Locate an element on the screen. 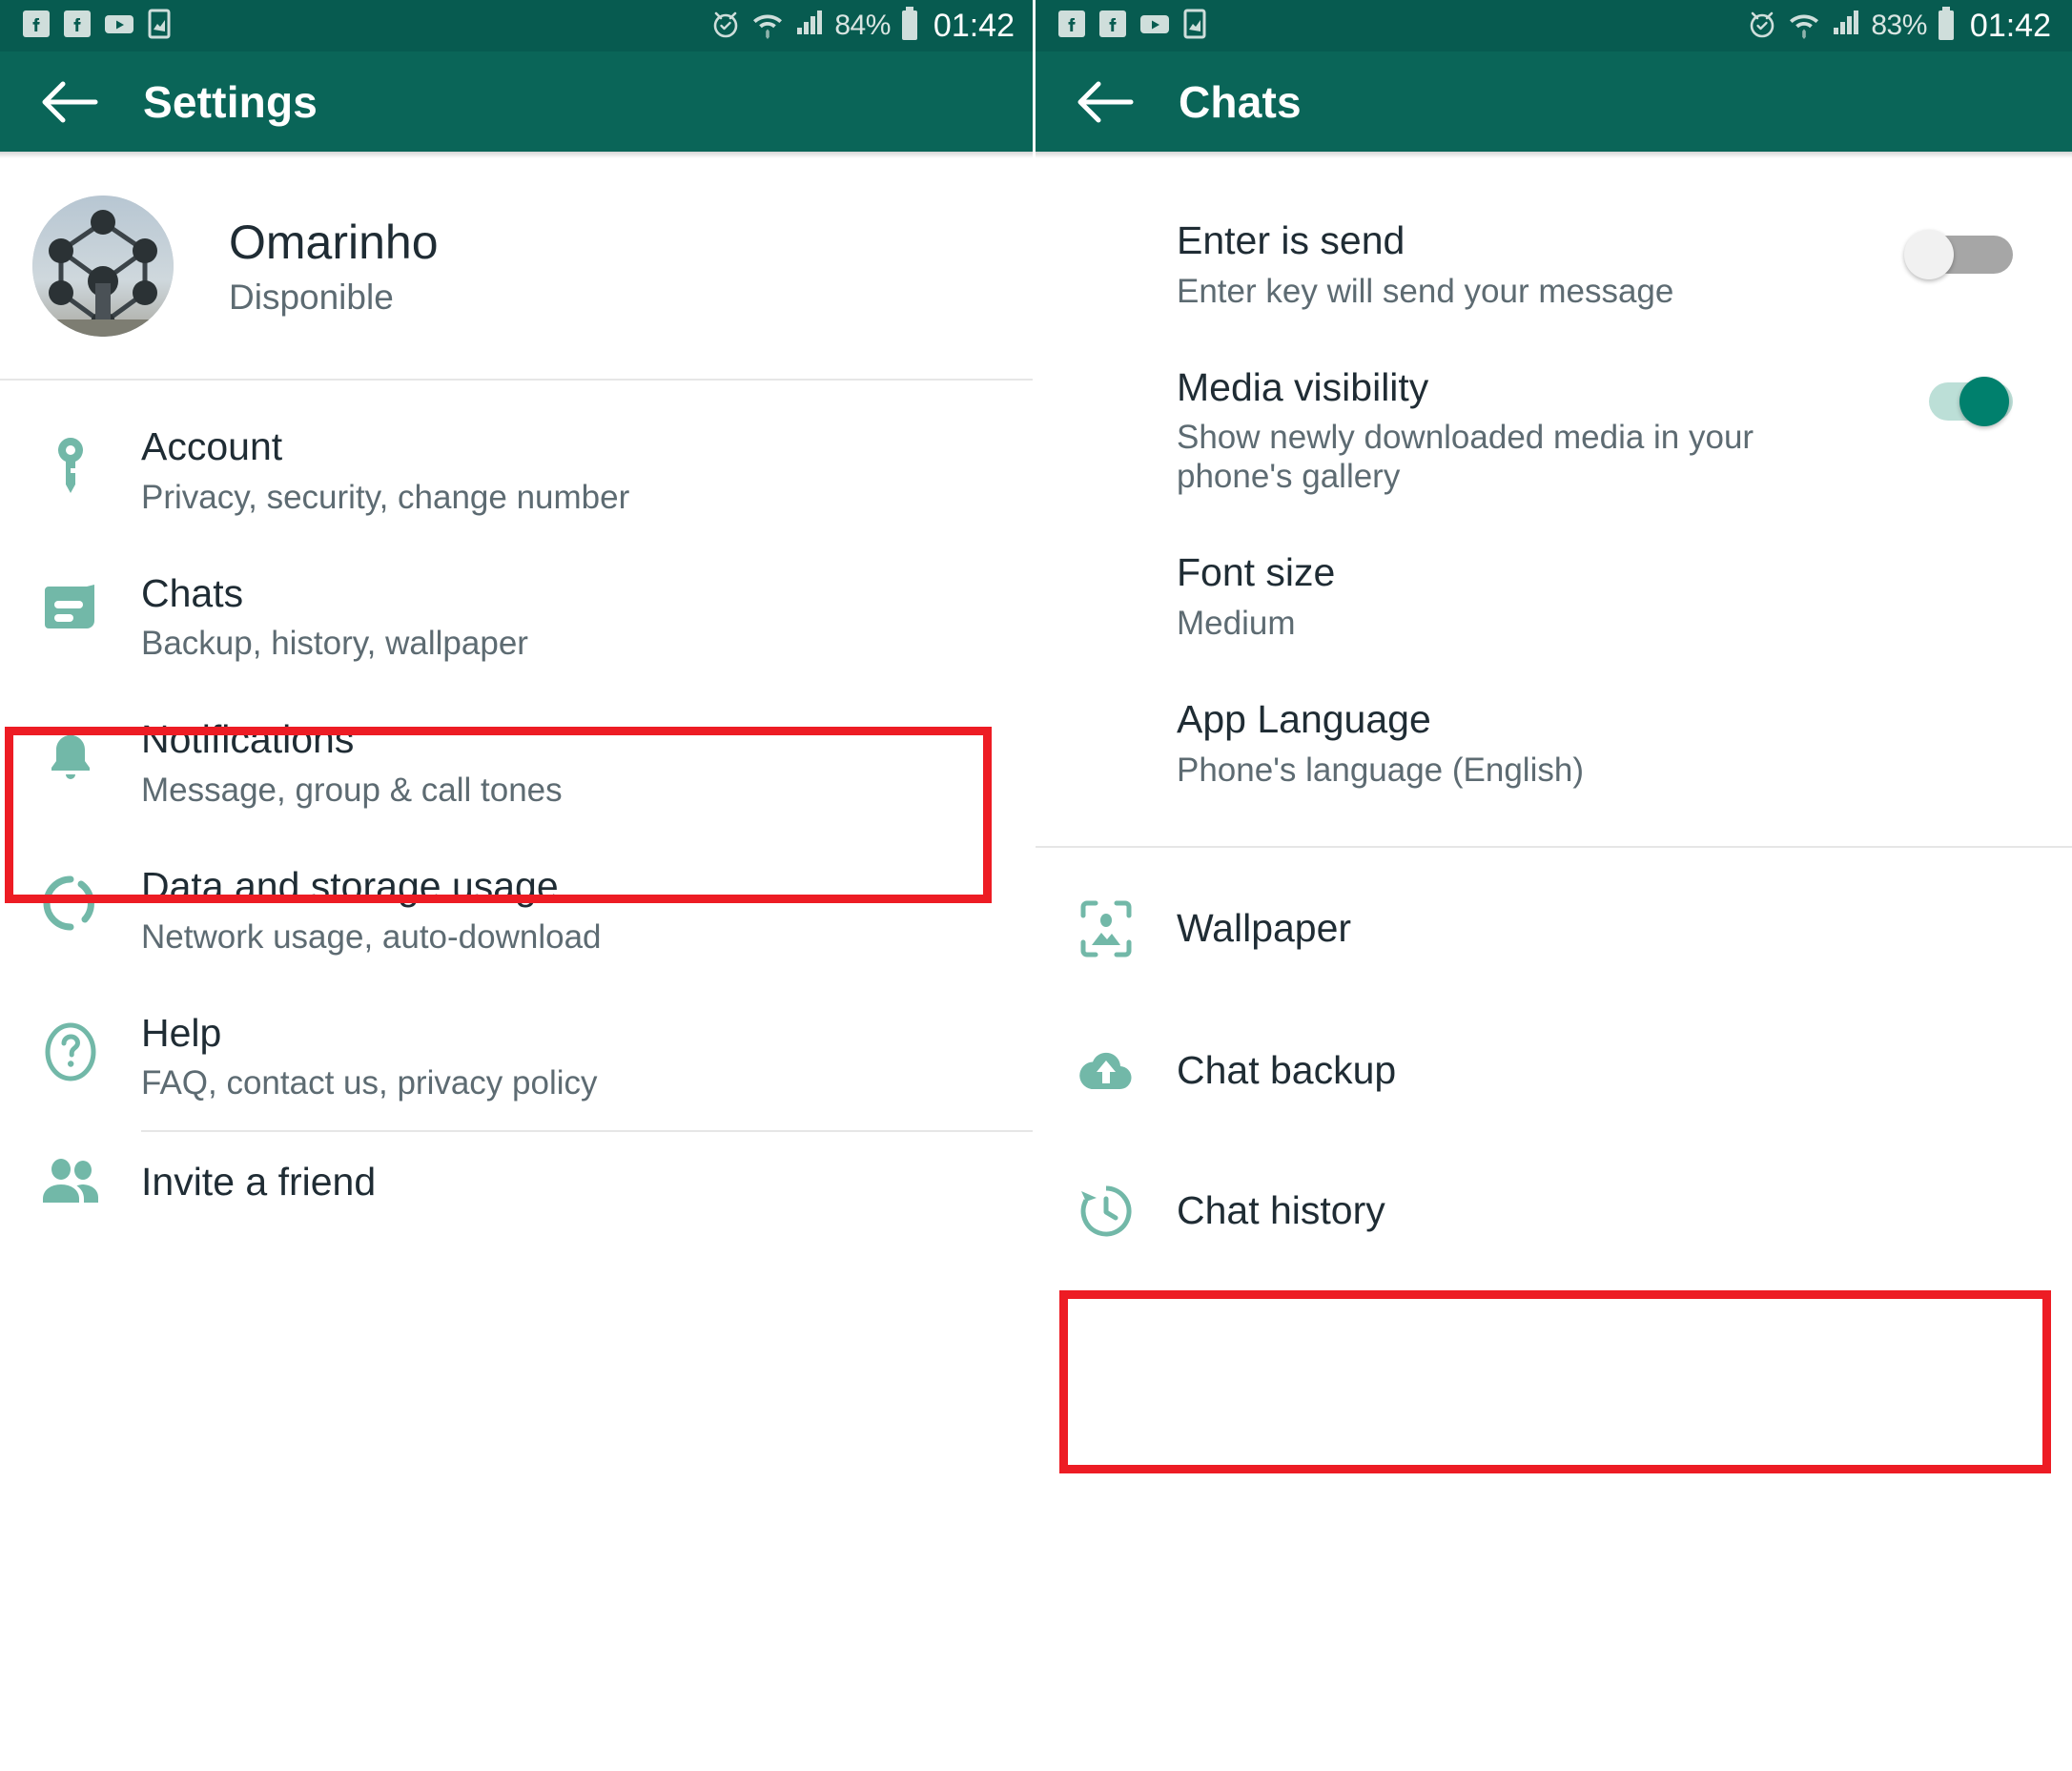 The height and width of the screenshot is (1771, 2072). sidebar-item-chats: Chats Backup, history, wallpaper is located at coordinates (518, 618).